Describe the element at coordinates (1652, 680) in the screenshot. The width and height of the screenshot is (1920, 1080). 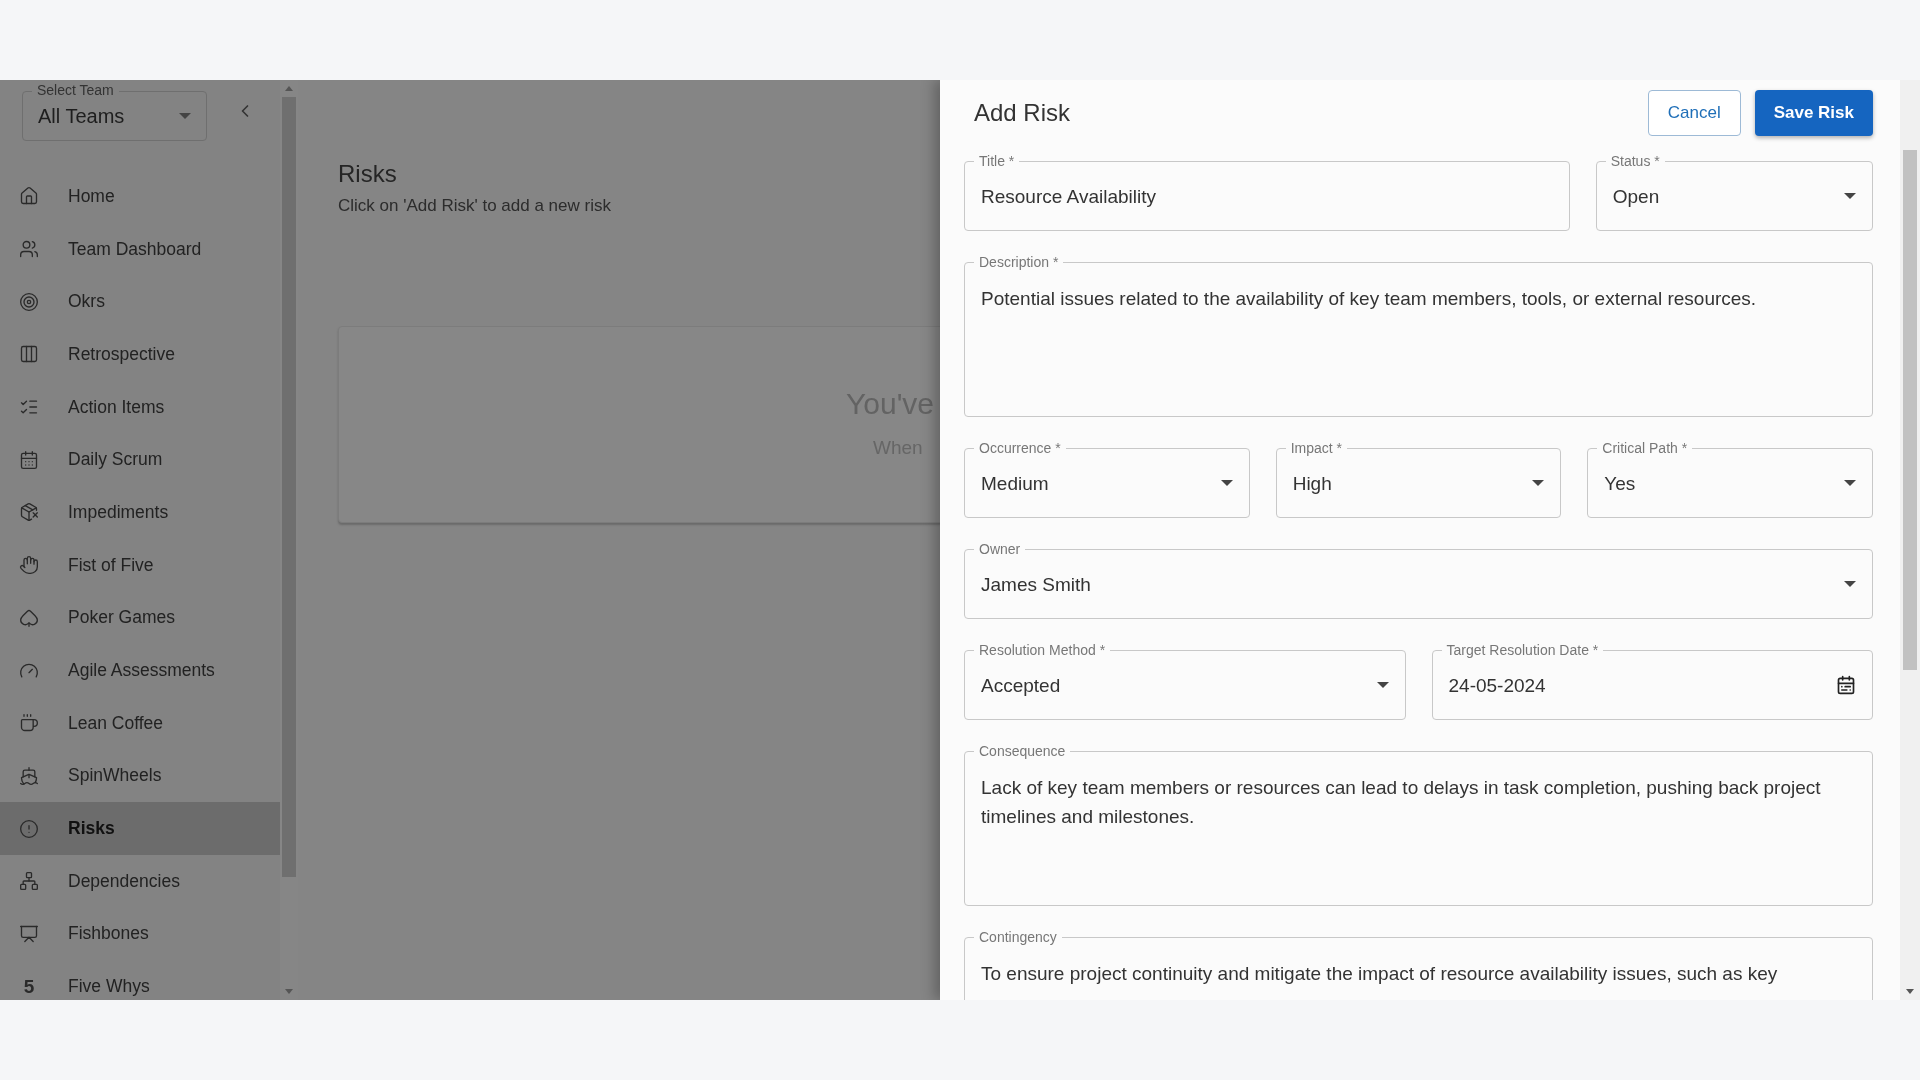
I see `date-field: Target Resolution Date * 24-05-2024` at that location.